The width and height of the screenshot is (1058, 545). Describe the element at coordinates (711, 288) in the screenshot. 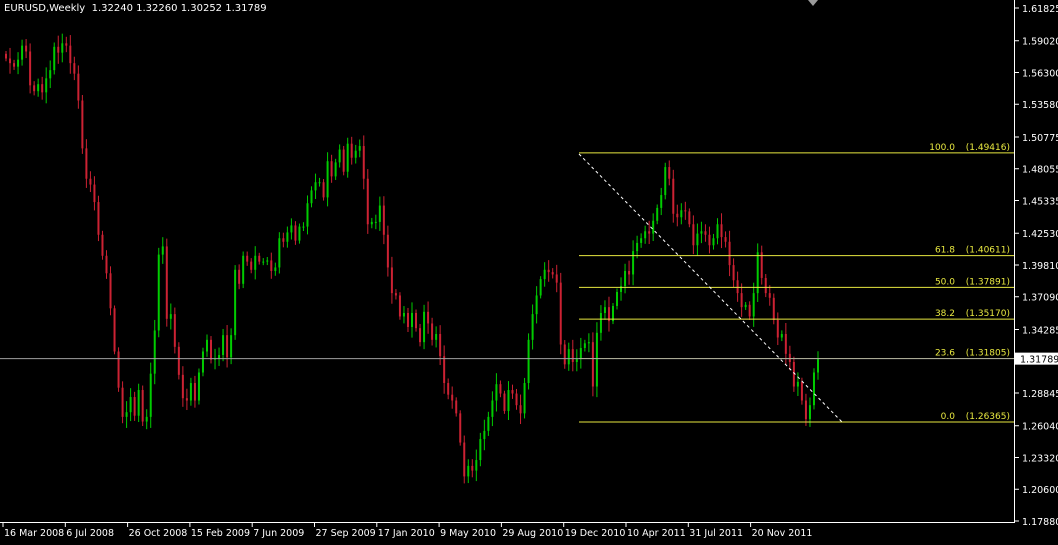

I see `fibonacci-trend-line` at that location.